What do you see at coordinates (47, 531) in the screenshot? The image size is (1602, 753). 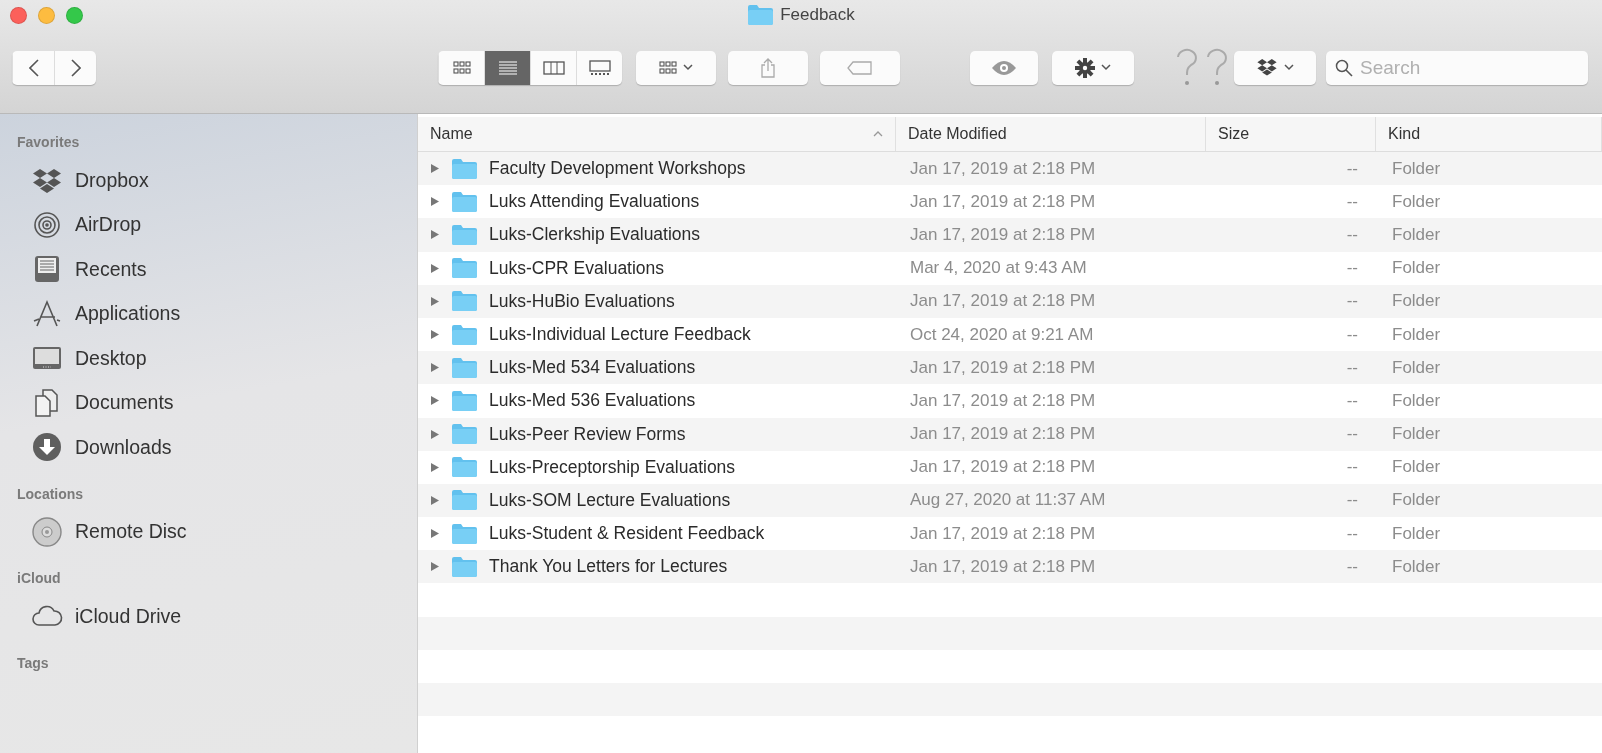 I see `disc-icon` at bounding box center [47, 531].